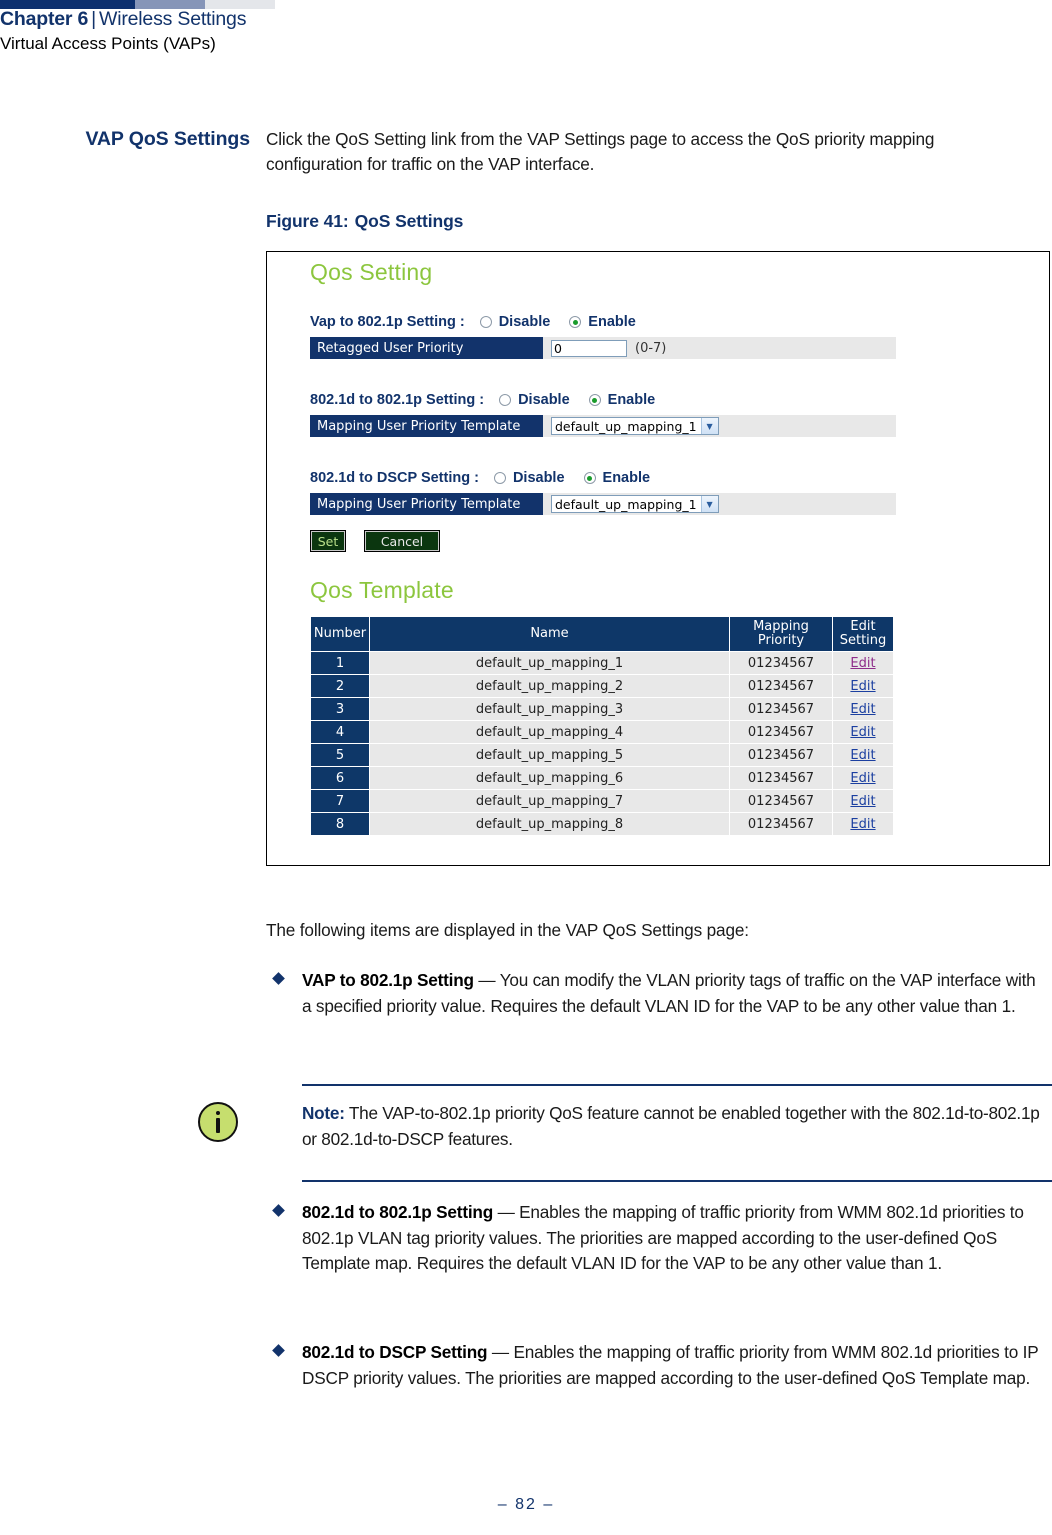  Describe the element at coordinates (538, 478) in the screenshot. I see `8021d-to-dscp-disable-label: Disable` at that location.